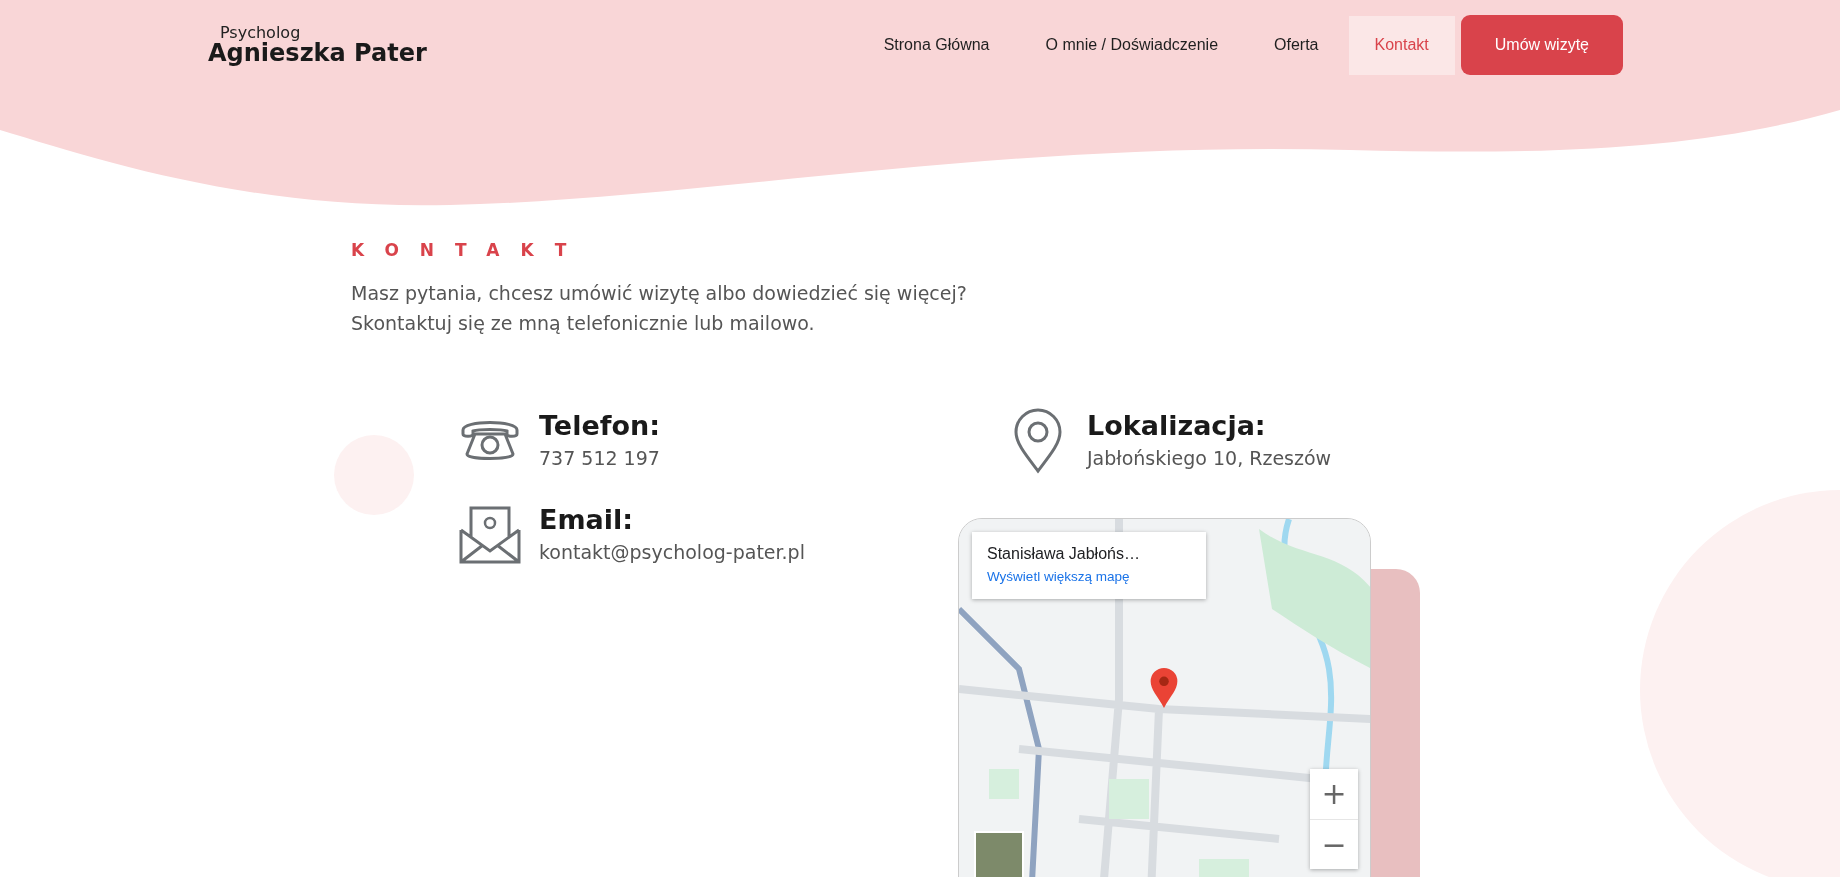  What do you see at coordinates (317, 53) in the screenshot?
I see `logo-name: Agnieszka Pater` at bounding box center [317, 53].